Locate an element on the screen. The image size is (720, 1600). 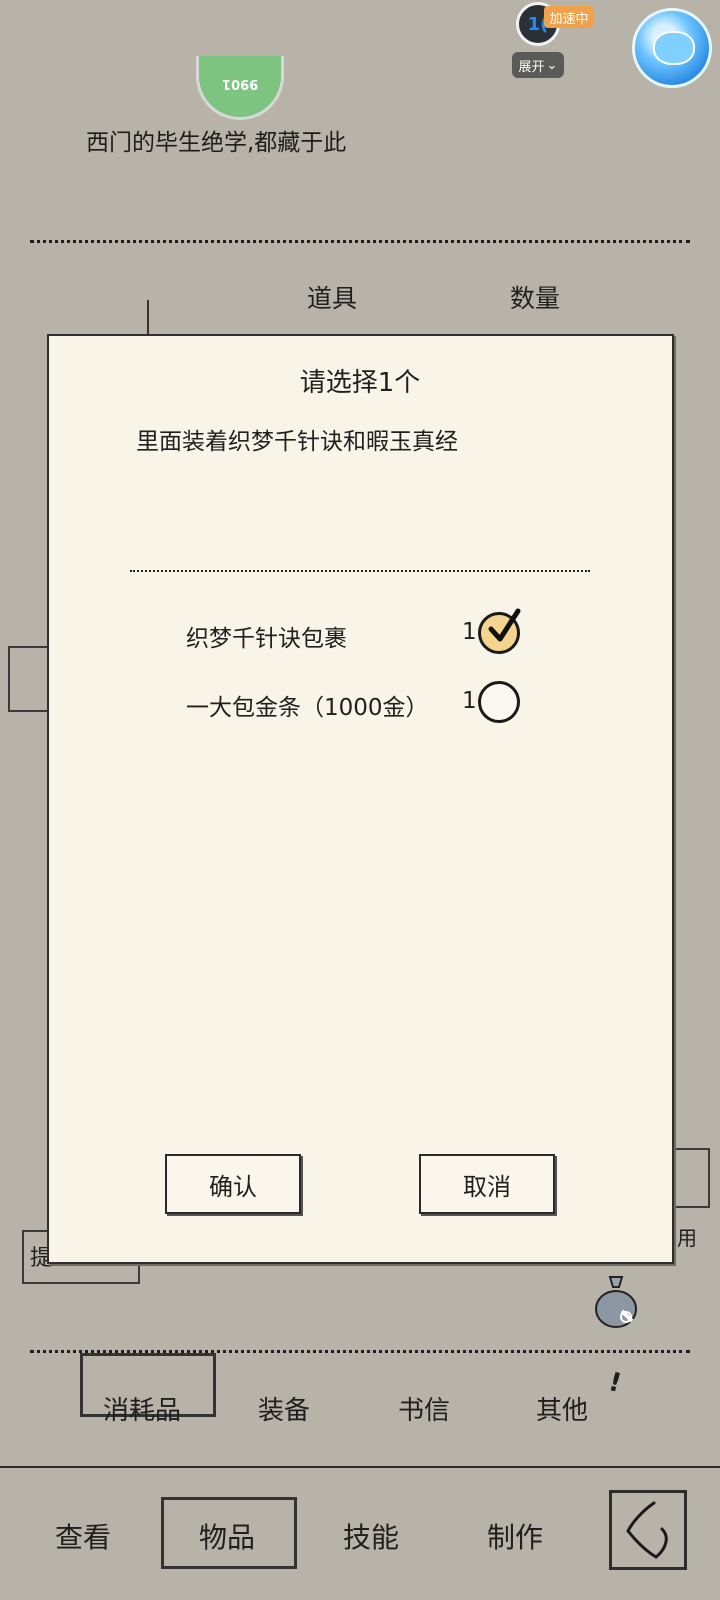
checkmark-icon is located at coordinates (504, 625).